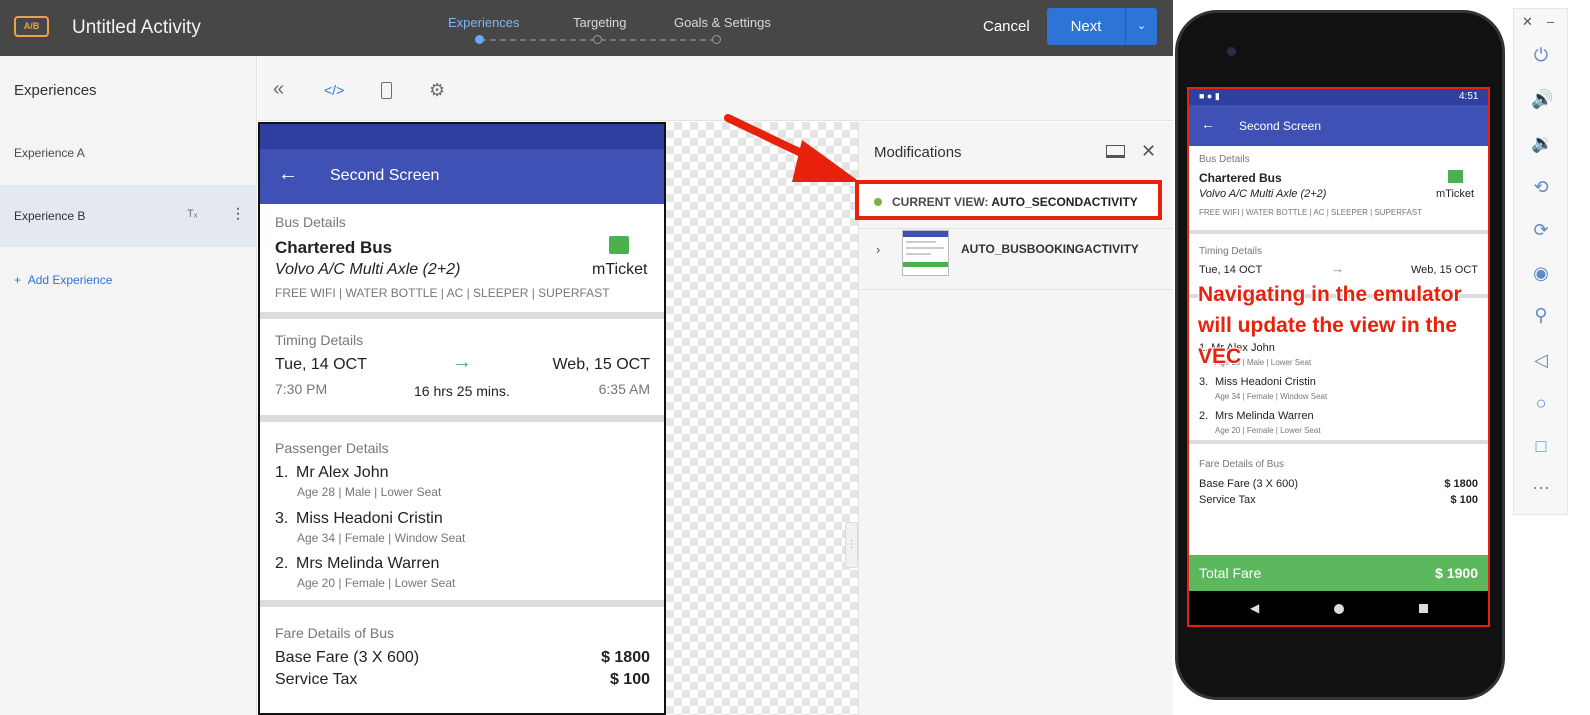 The image size is (1590, 715). I want to click on zoom-icon: ⚲, so click(1541, 315).